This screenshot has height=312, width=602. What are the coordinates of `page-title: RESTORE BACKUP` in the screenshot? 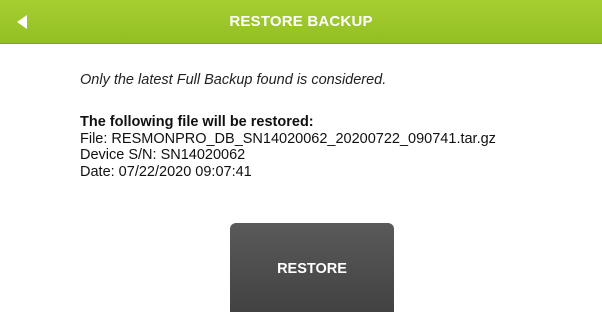 It's located at (301, 21).